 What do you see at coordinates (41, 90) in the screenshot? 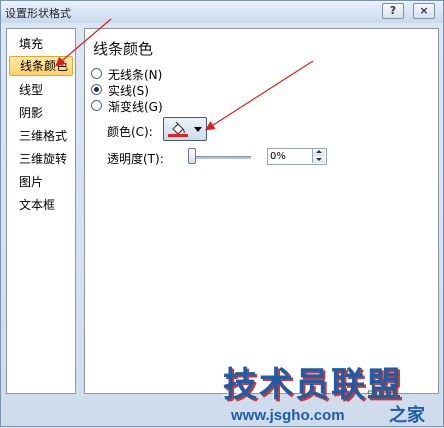
I see `nav-item-line-style: 线型` at bounding box center [41, 90].